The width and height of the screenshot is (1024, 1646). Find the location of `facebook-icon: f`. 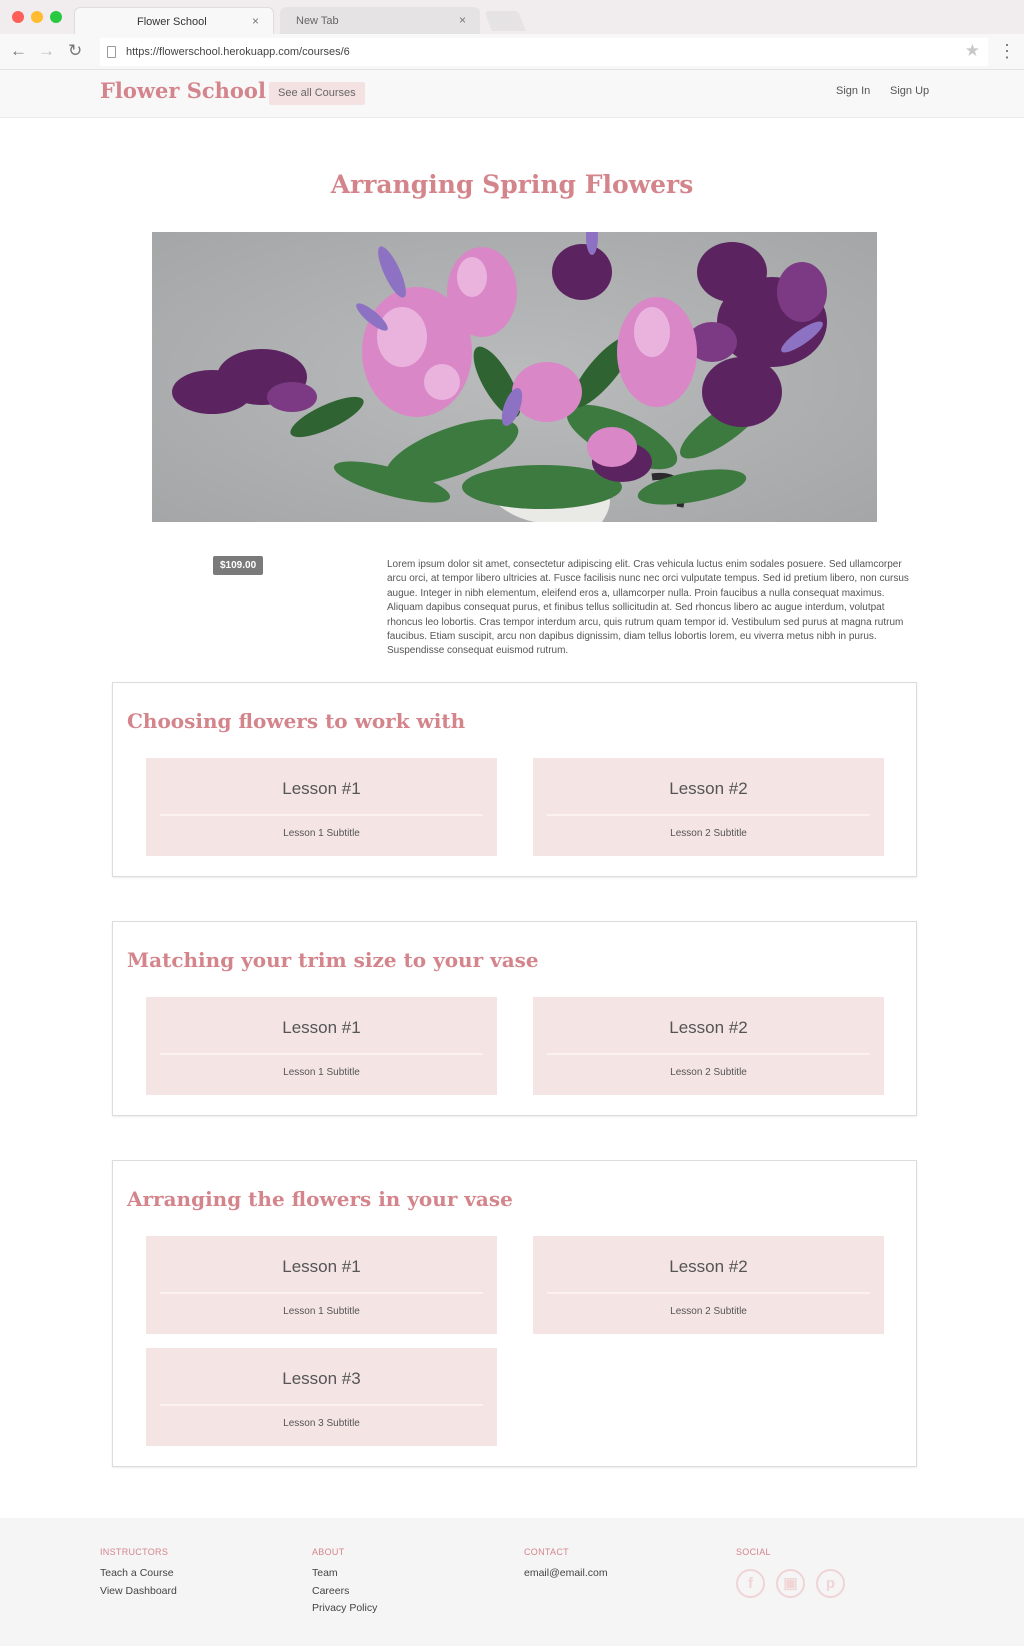

facebook-icon: f is located at coordinates (750, 1583).